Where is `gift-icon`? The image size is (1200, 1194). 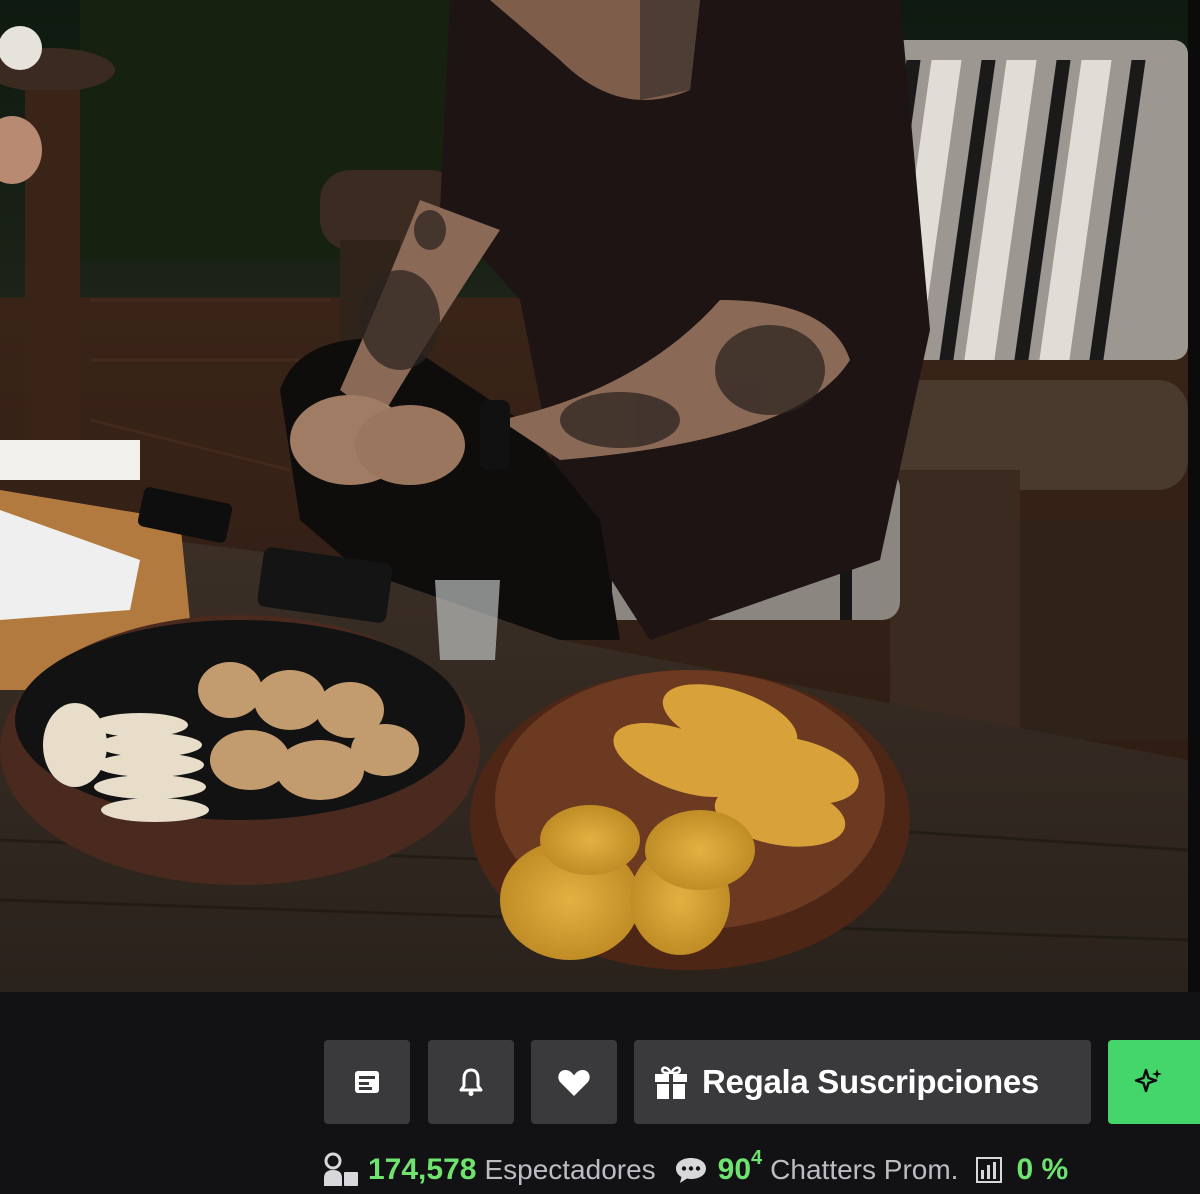 gift-icon is located at coordinates (671, 1082).